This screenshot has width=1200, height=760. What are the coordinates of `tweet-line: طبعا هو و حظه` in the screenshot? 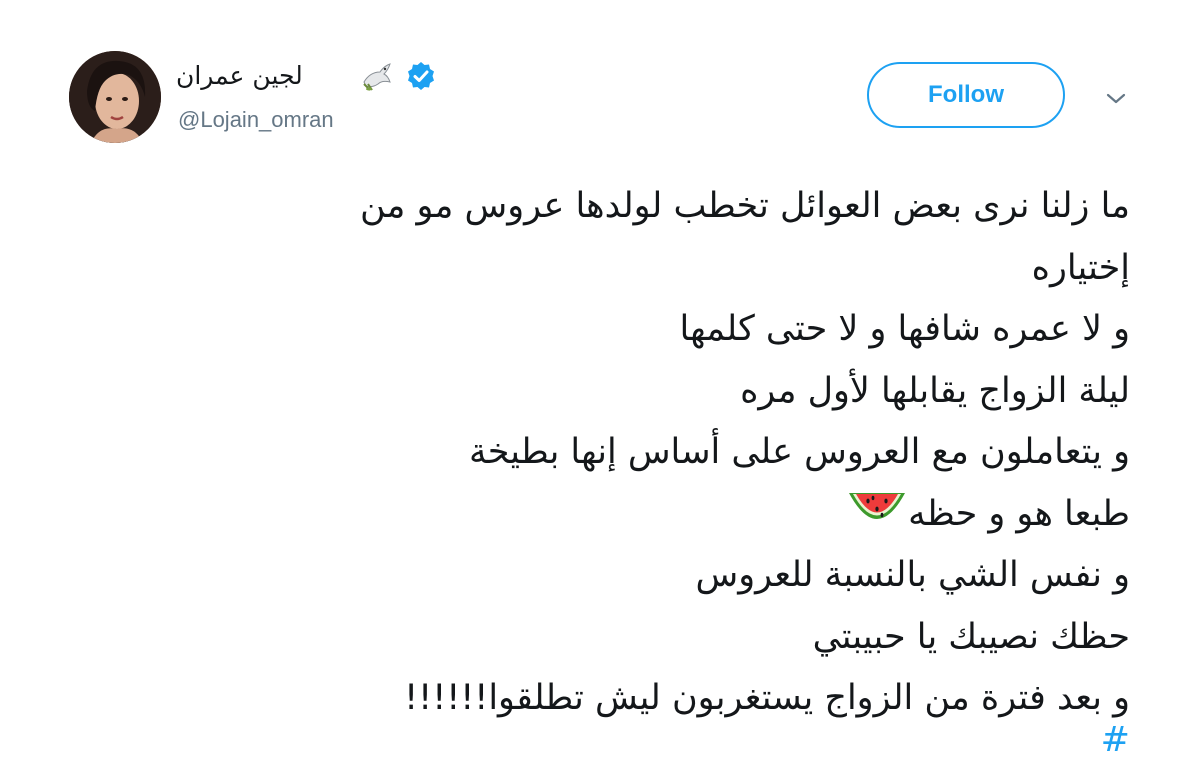 It's located at (1019, 513).